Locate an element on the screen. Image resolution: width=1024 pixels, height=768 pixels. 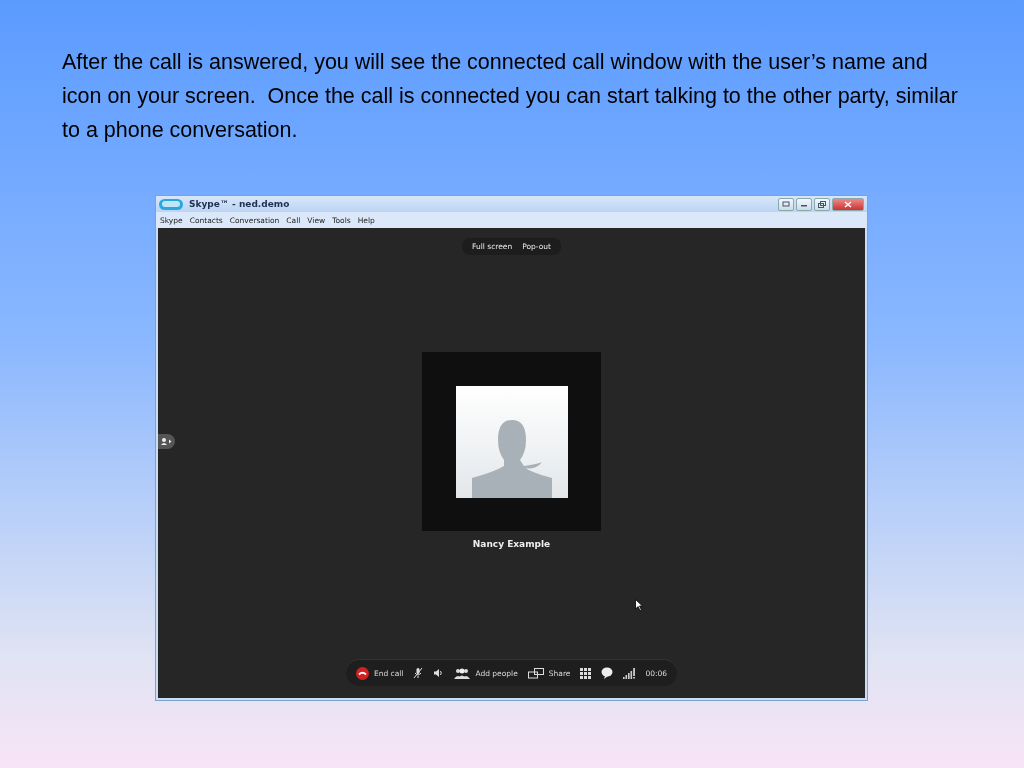
contacts-toggle-handle is located at coordinates (166, 441).